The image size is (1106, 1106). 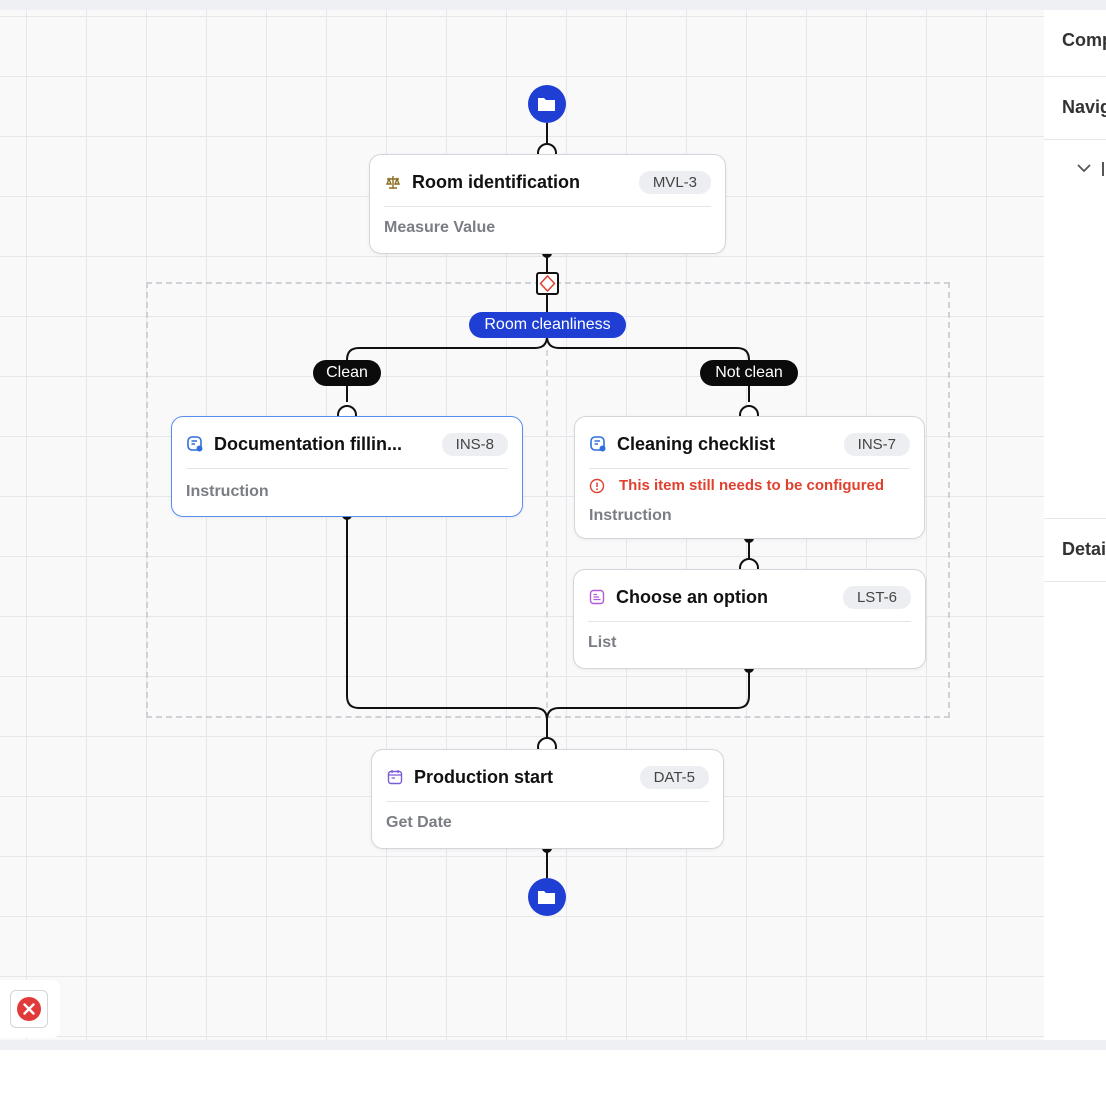 I want to click on side-section-label: Comp, so click(x=1084, y=40).